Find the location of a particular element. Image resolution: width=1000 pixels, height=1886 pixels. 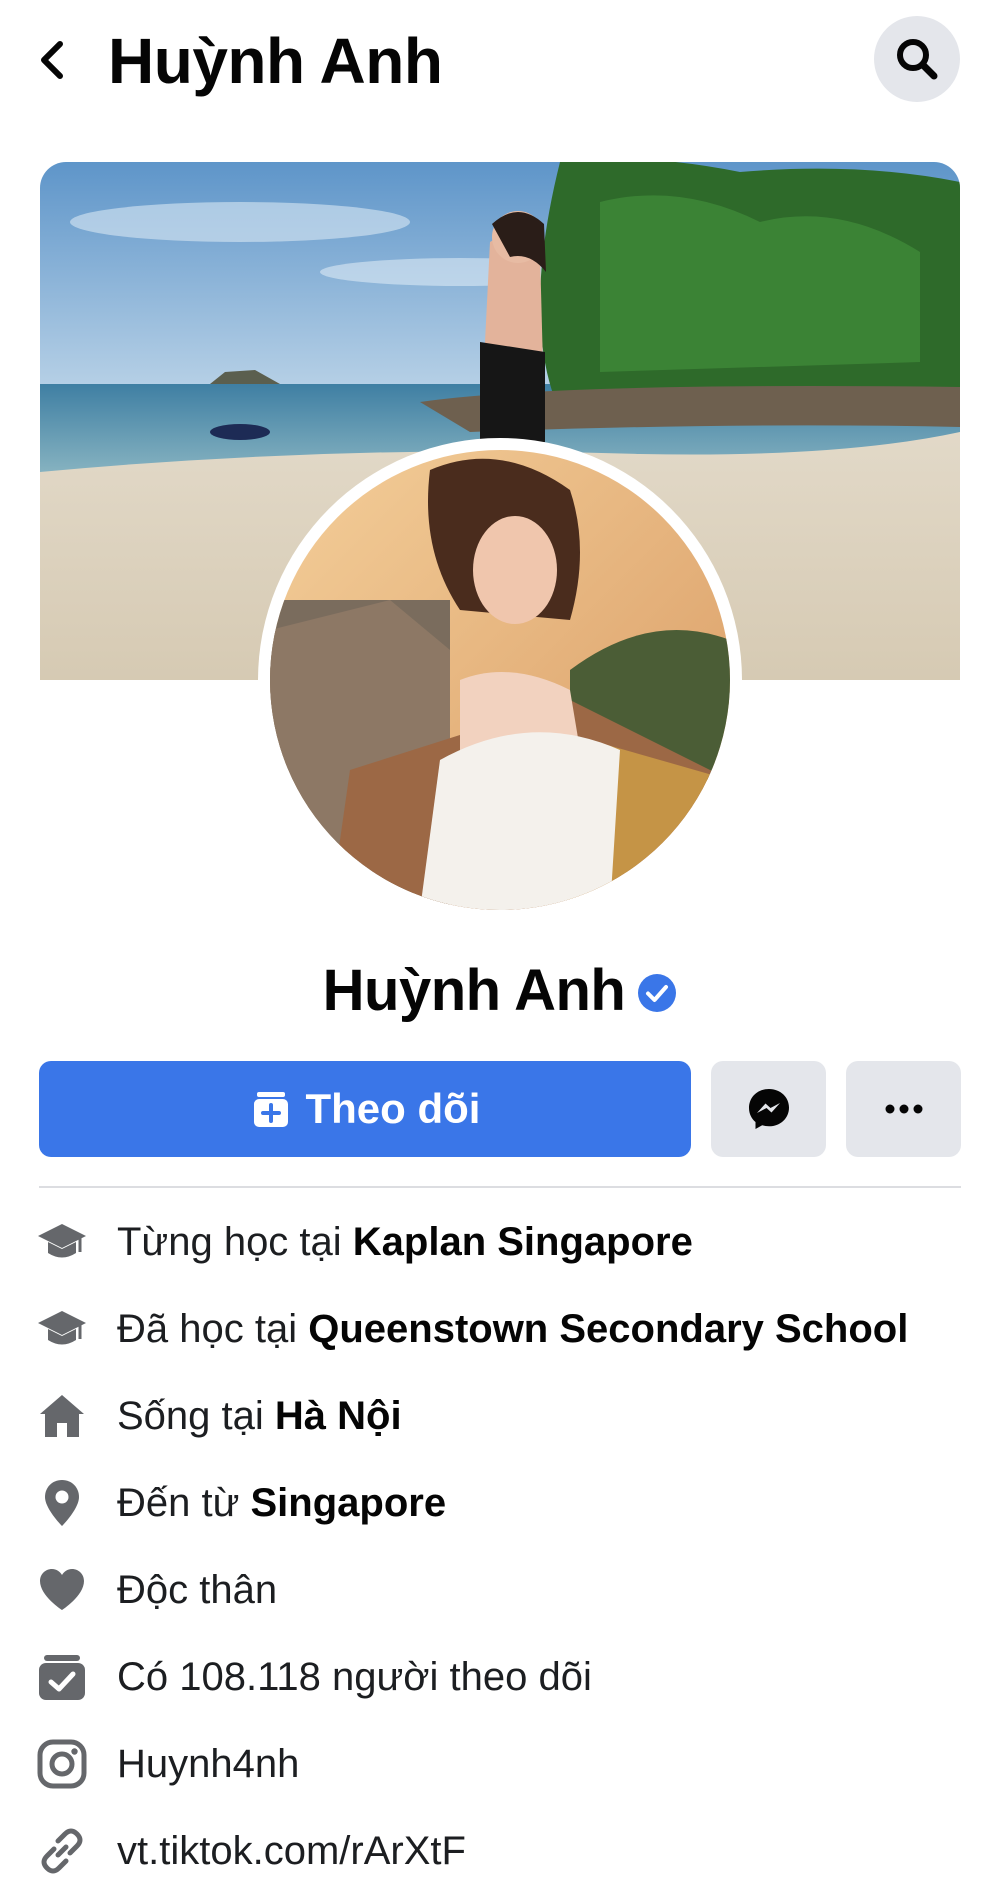

intro-text-highlight: Kaplan Singapore is located at coordinates (522, 1241).